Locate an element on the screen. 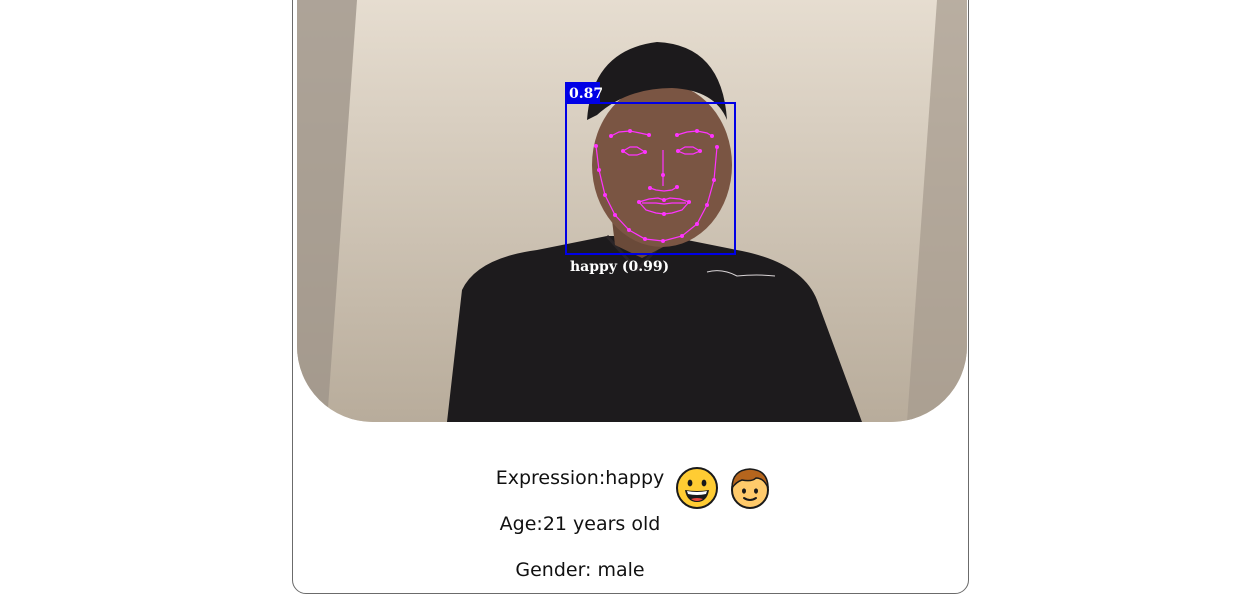  boy-face-icon is located at coordinates (750, 488).